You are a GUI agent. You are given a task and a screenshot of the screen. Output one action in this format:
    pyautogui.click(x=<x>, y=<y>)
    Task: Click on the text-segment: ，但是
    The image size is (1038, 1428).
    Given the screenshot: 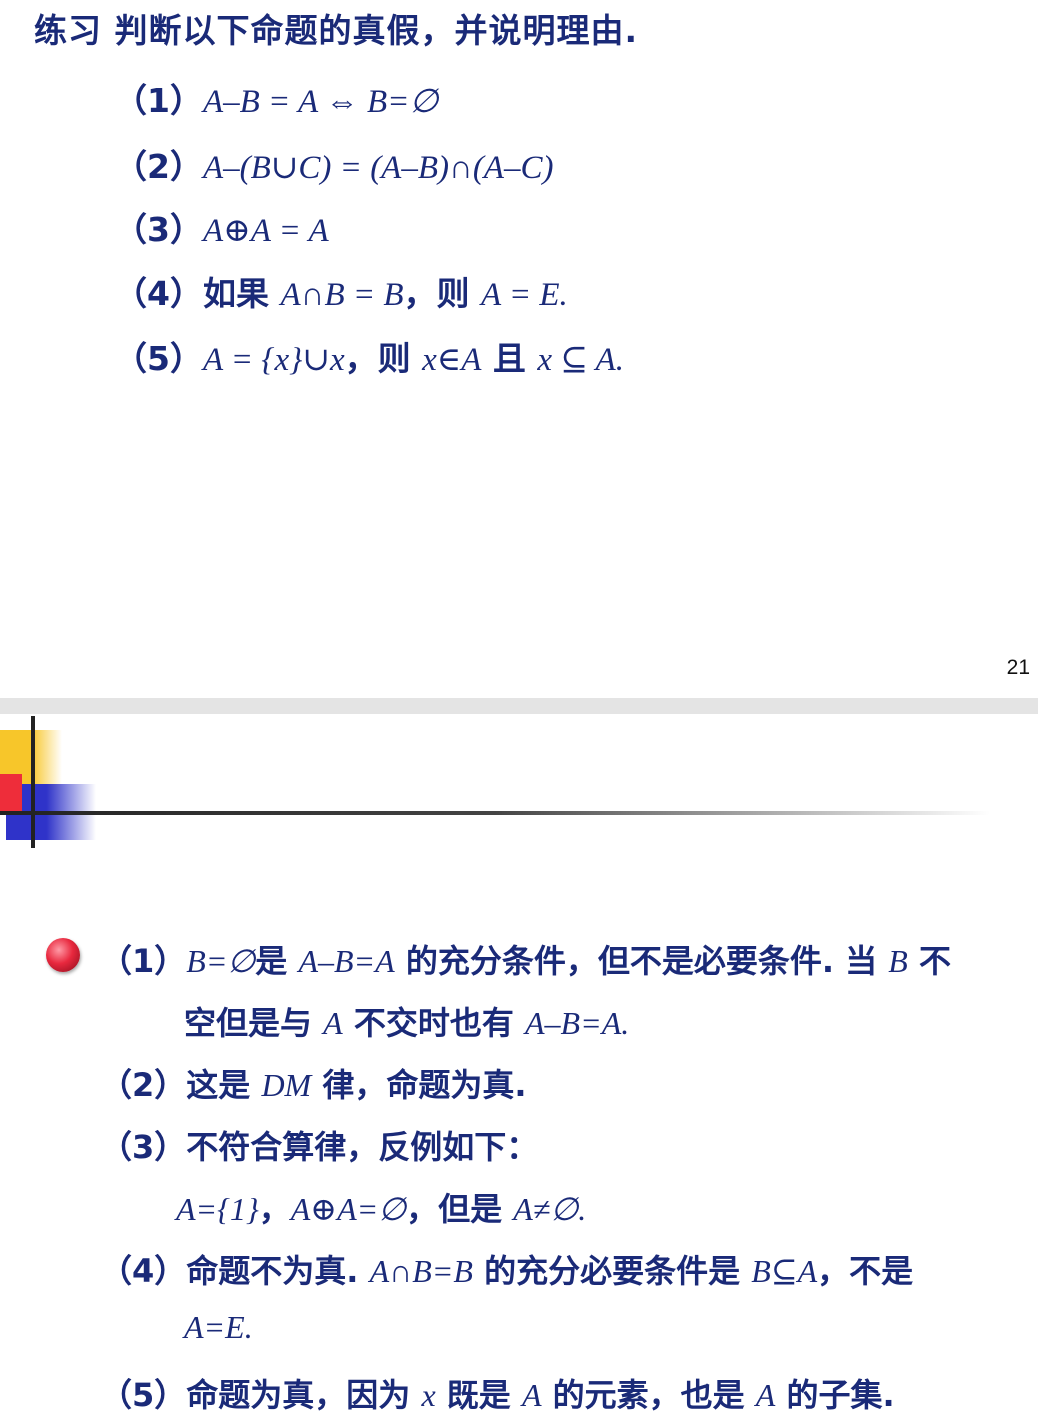 What is the action you would take?
    pyautogui.click(x=460, y=1209)
    